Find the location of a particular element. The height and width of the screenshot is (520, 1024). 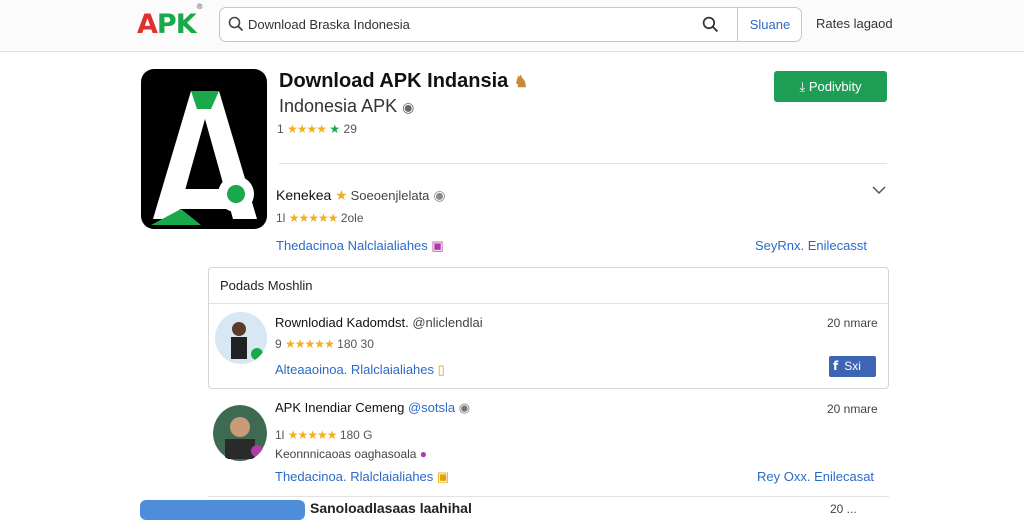

developer-name: Kenekea ★ Soeoenjlelata ◉ is located at coordinates (361, 195).